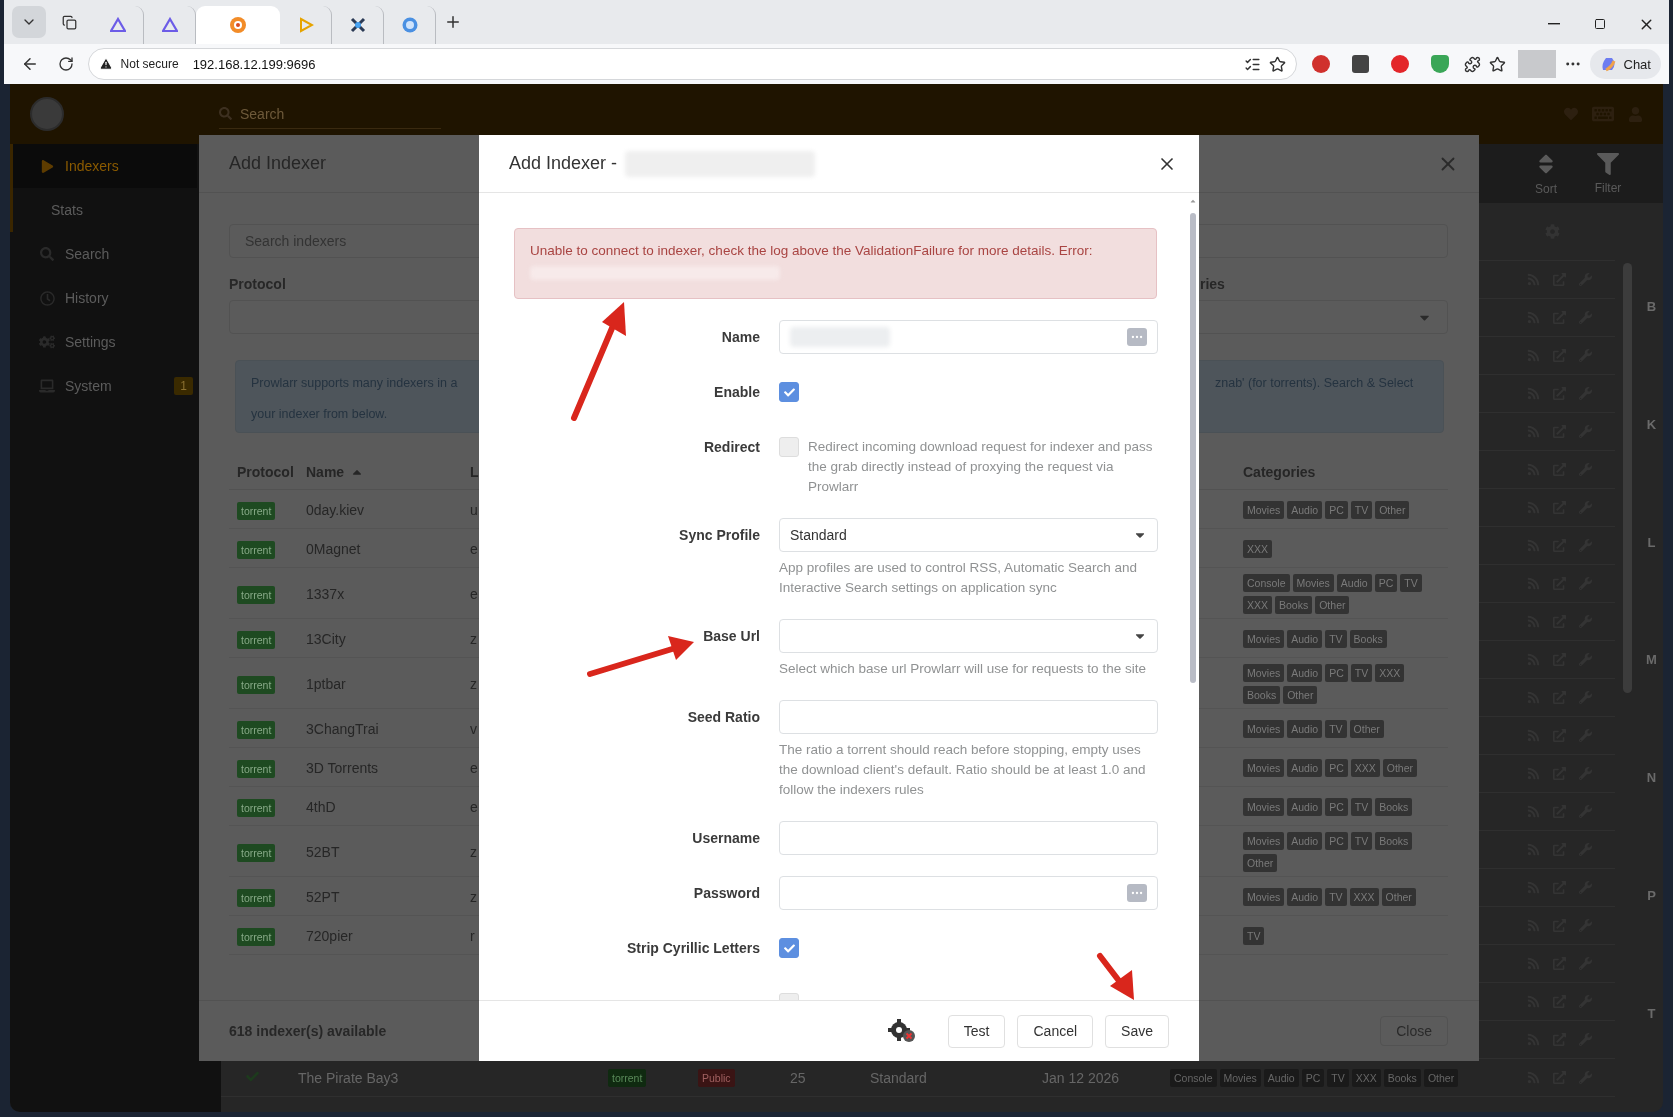 The height and width of the screenshot is (1117, 1673). What do you see at coordinates (409, 25) in the screenshot?
I see `disc-logo-icon` at bounding box center [409, 25].